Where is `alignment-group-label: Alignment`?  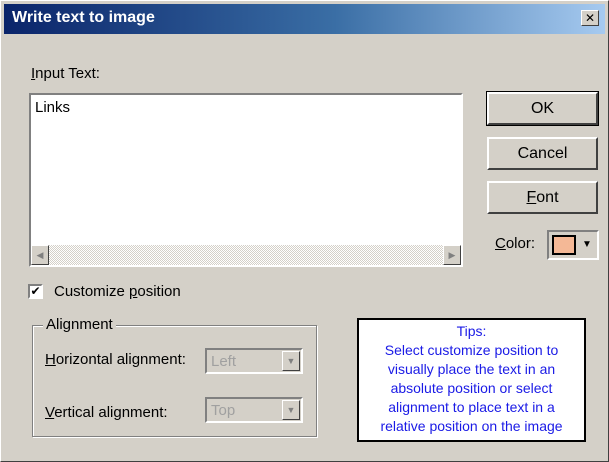
alignment-group-label: Alignment is located at coordinates (79, 324).